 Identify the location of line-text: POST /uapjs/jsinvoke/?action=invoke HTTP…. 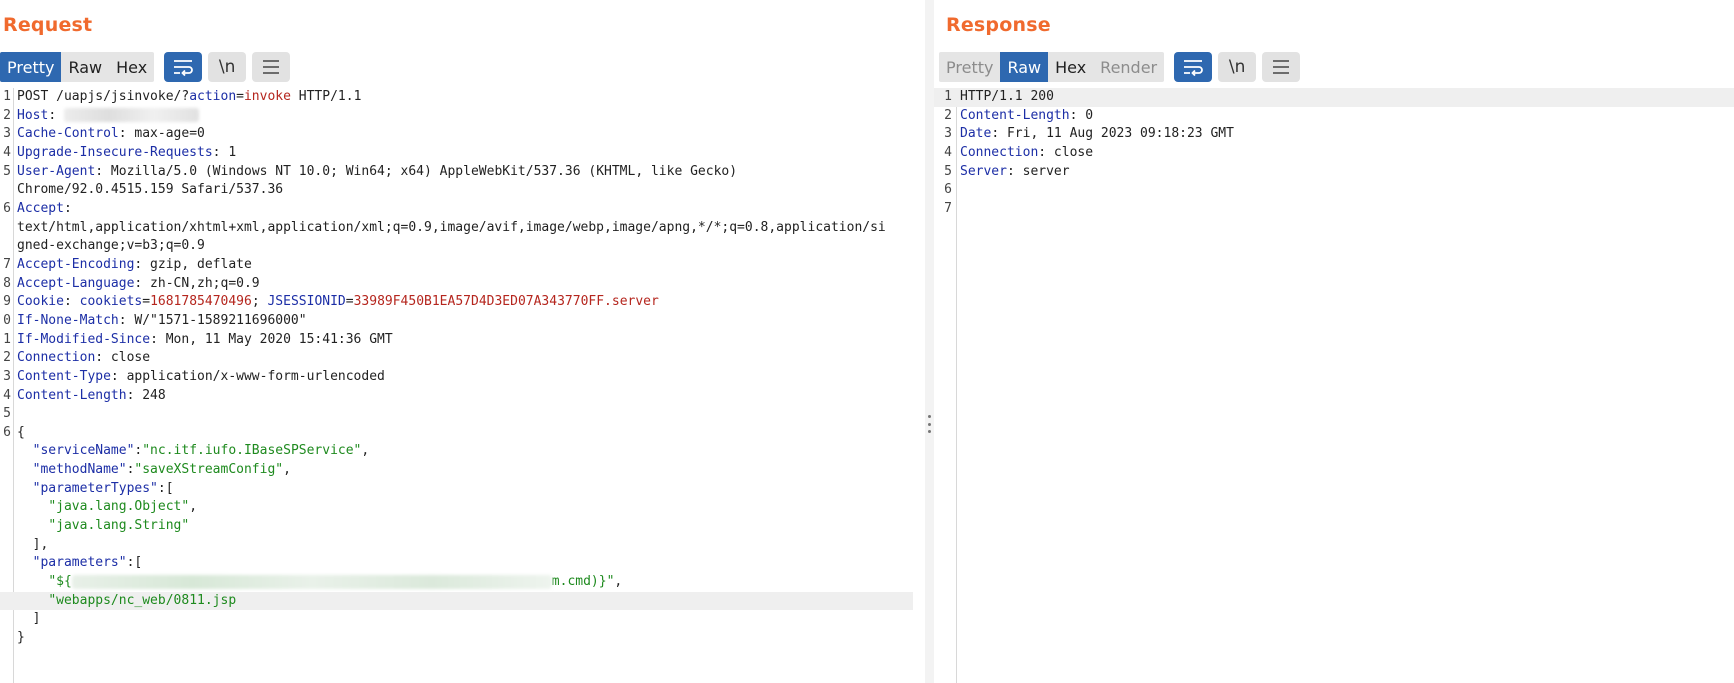
(186, 97).